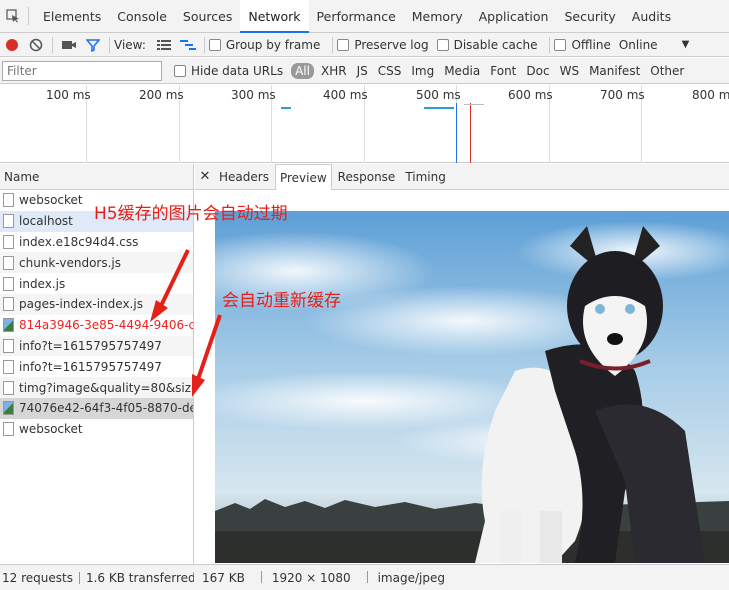  What do you see at coordinates (281, 301) in the screenshot?
I see `annotation-recache: 会自动重新缓存` at bounding box center [281, 301].